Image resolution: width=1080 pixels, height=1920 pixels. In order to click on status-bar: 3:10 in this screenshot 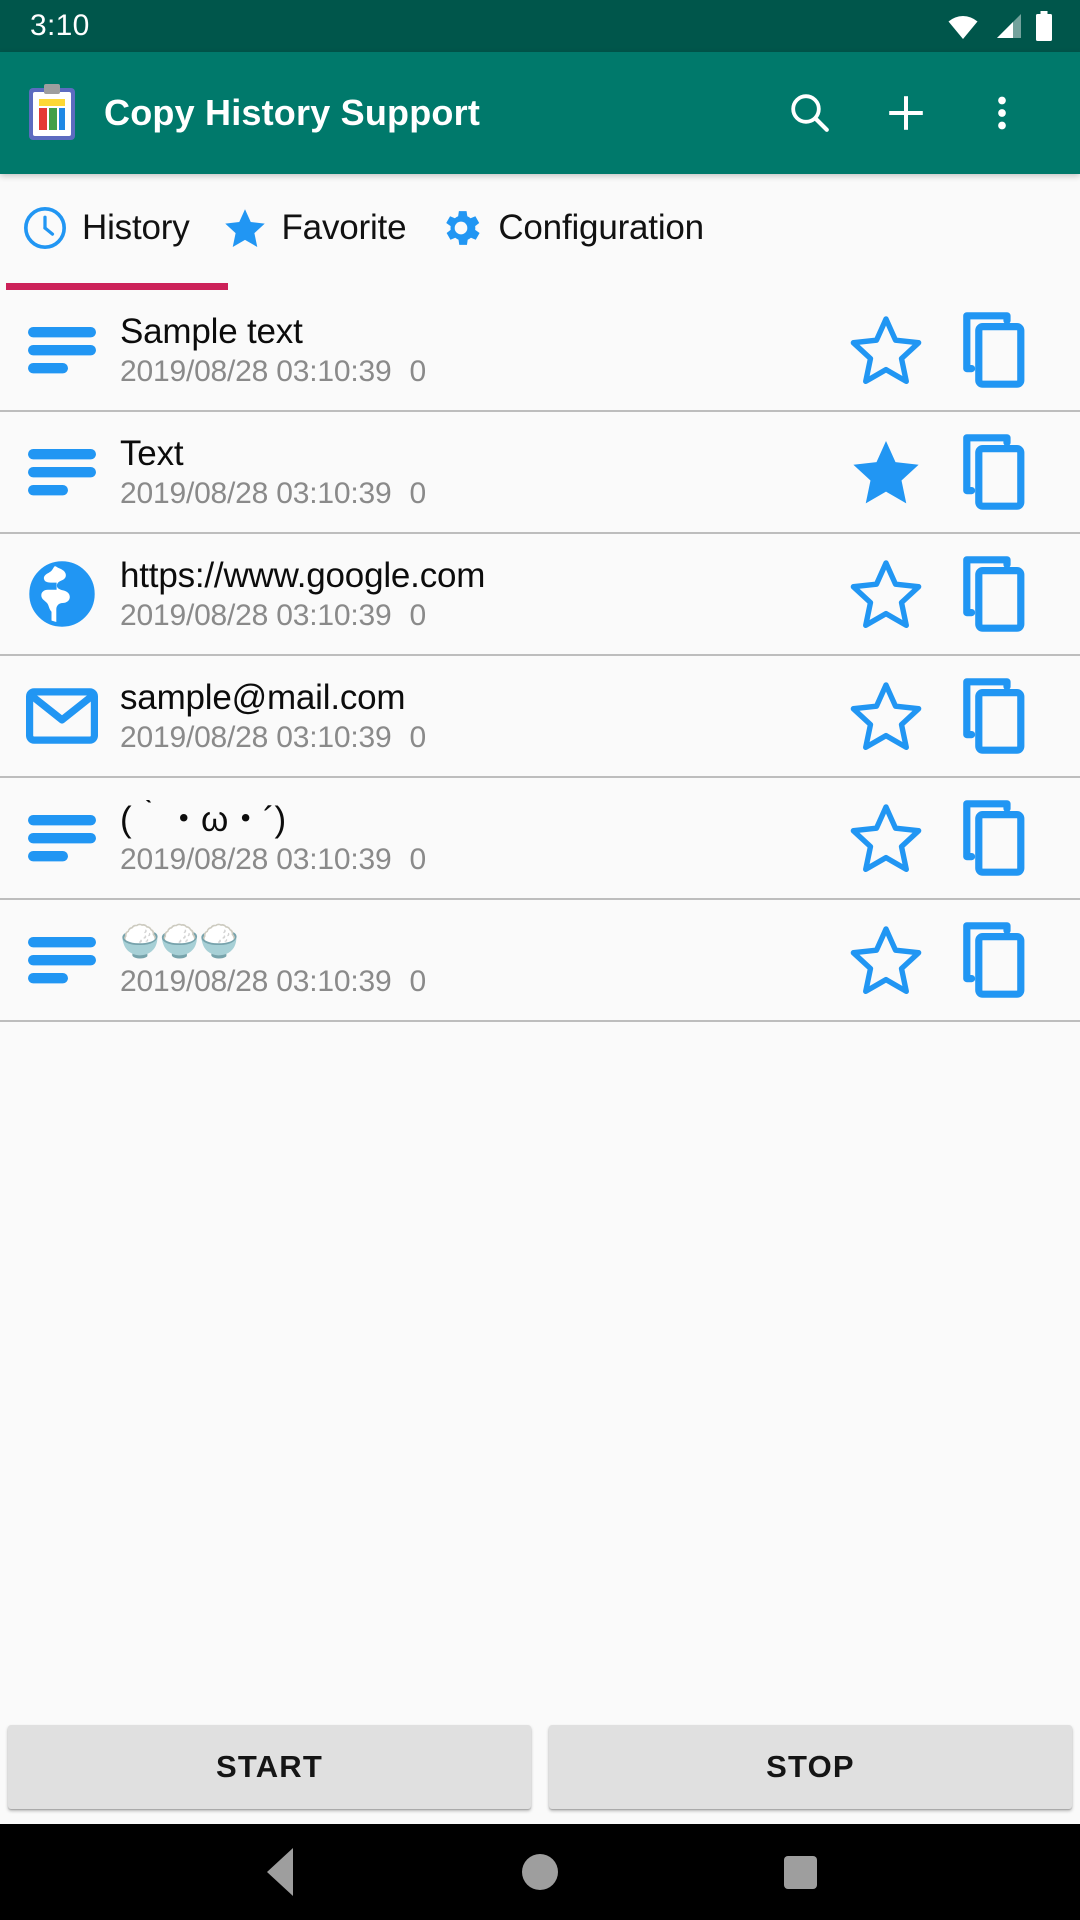, I will do `click(540, 26)`.